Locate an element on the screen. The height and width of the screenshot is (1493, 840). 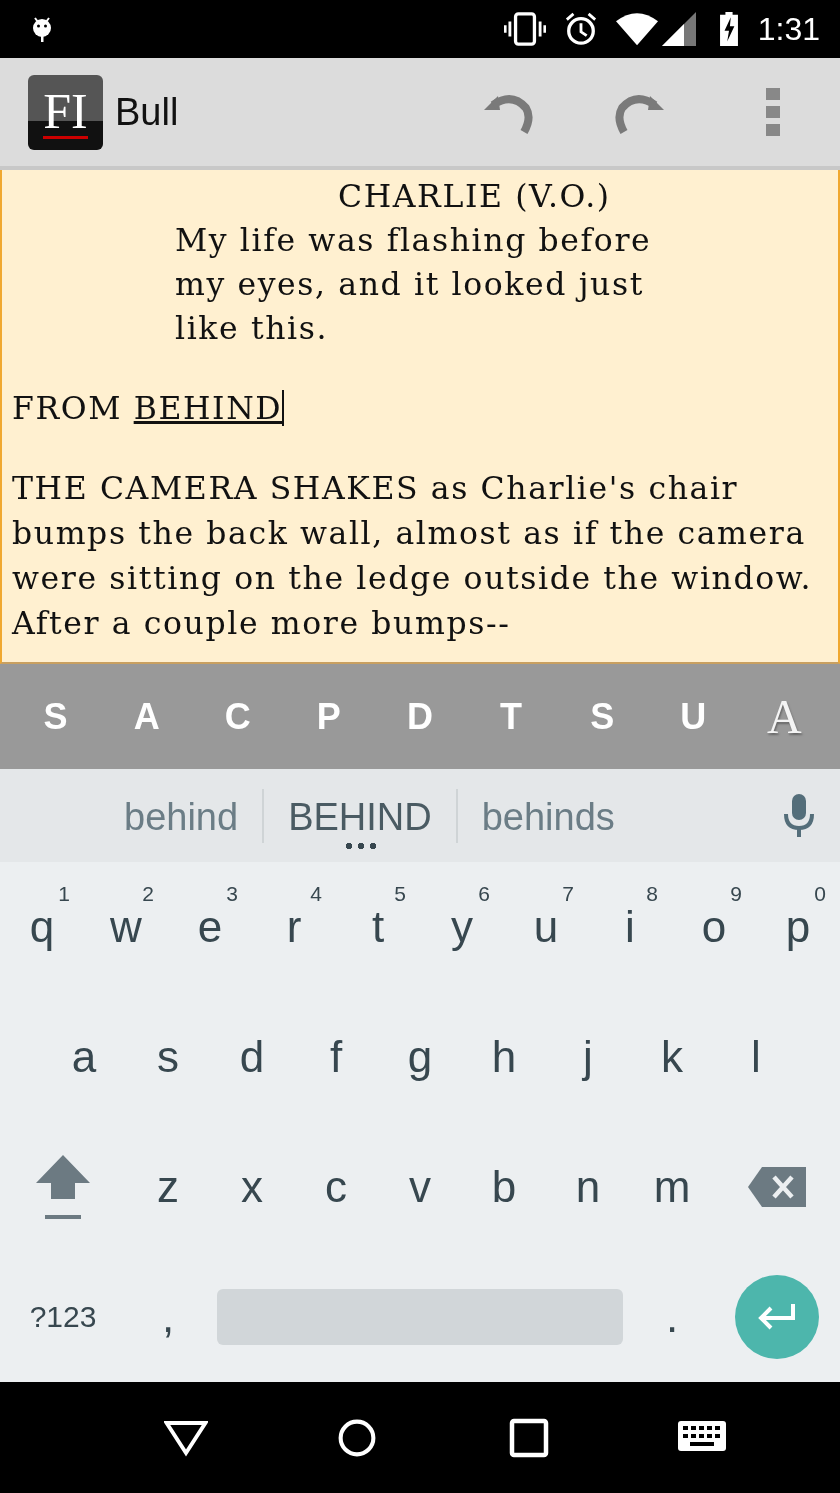
key-hint: 0 is located at coordinates (820, 894).